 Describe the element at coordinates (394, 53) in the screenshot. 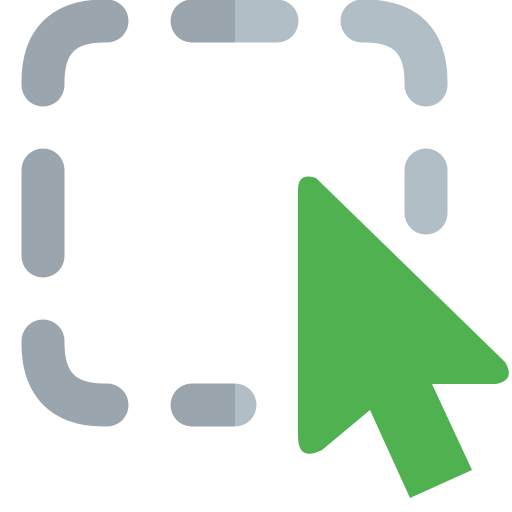

I see `dash-top-right-corner` at that location.